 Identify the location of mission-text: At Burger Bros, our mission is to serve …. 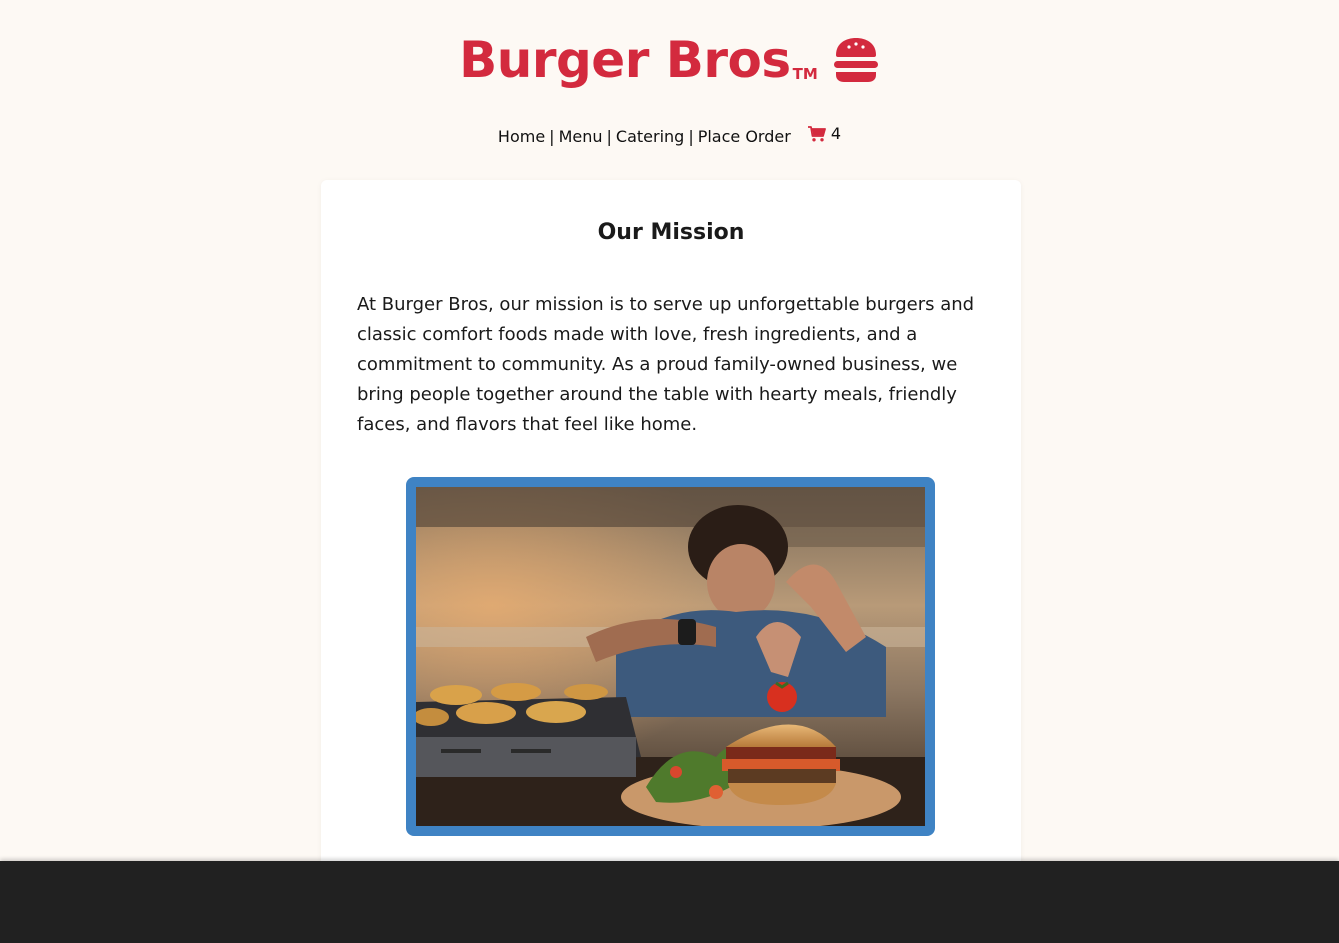
(666, 364).